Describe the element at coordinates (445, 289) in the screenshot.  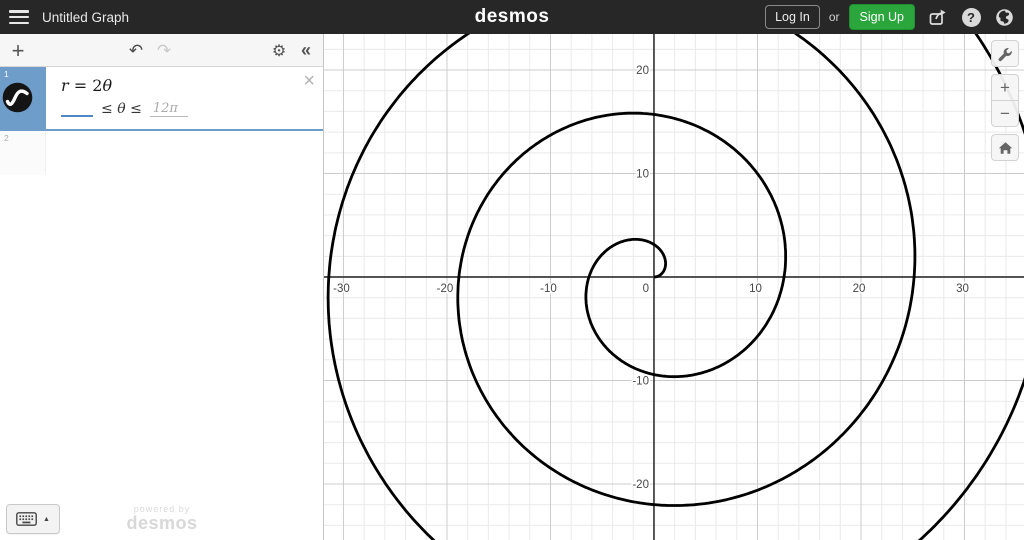
I see `x-axis-label: -20` at that location.